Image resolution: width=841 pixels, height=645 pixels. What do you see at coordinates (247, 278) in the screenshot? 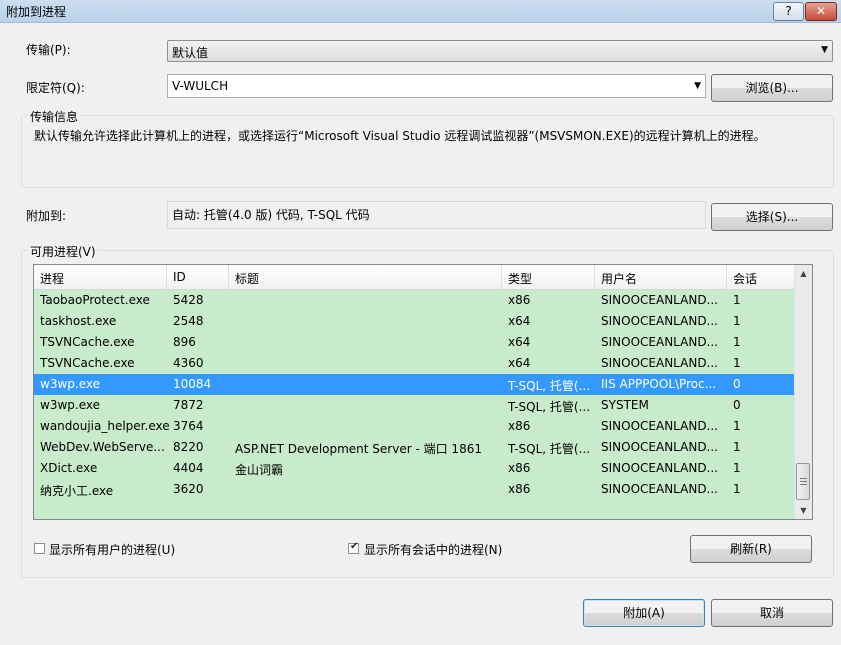
I see `column-header-title: 标题` at bounding box center [247, 278].